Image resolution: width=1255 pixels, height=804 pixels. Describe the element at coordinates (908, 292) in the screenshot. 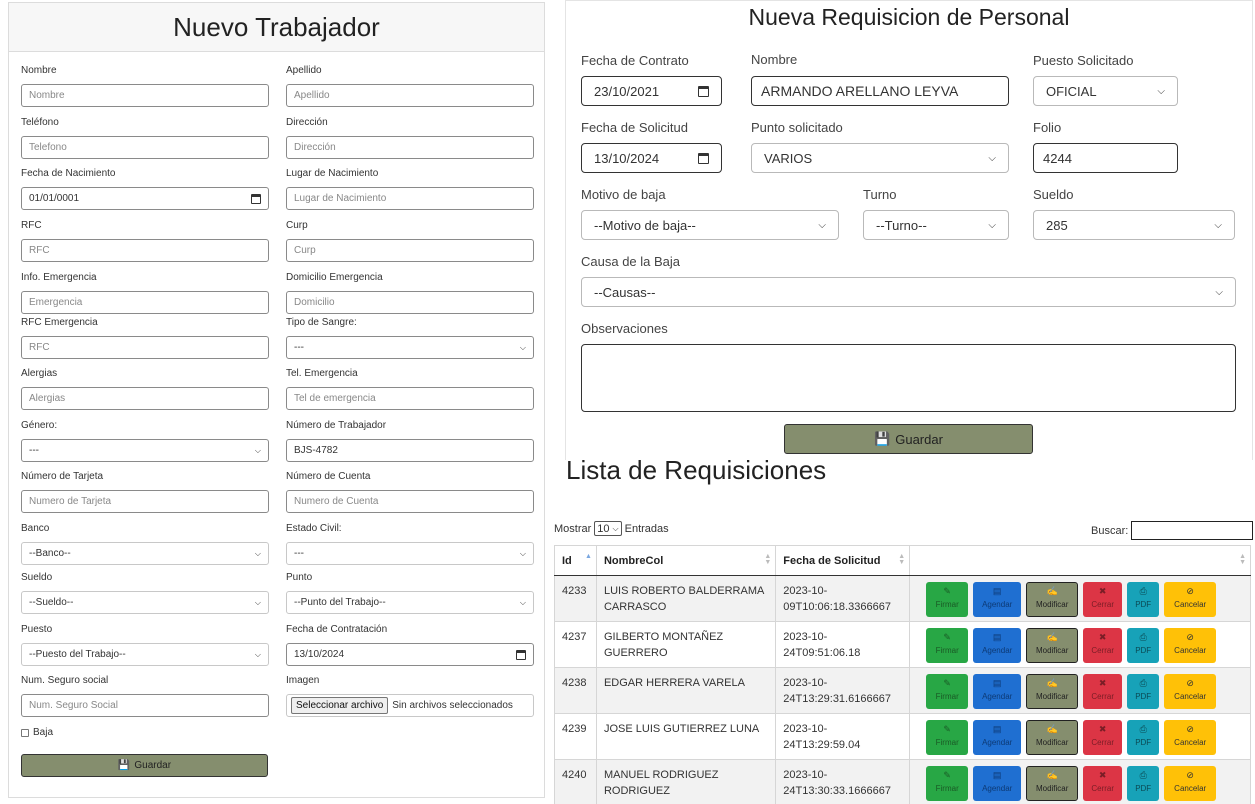

I see `causa-select: --Causas-- ⌵` at that location.